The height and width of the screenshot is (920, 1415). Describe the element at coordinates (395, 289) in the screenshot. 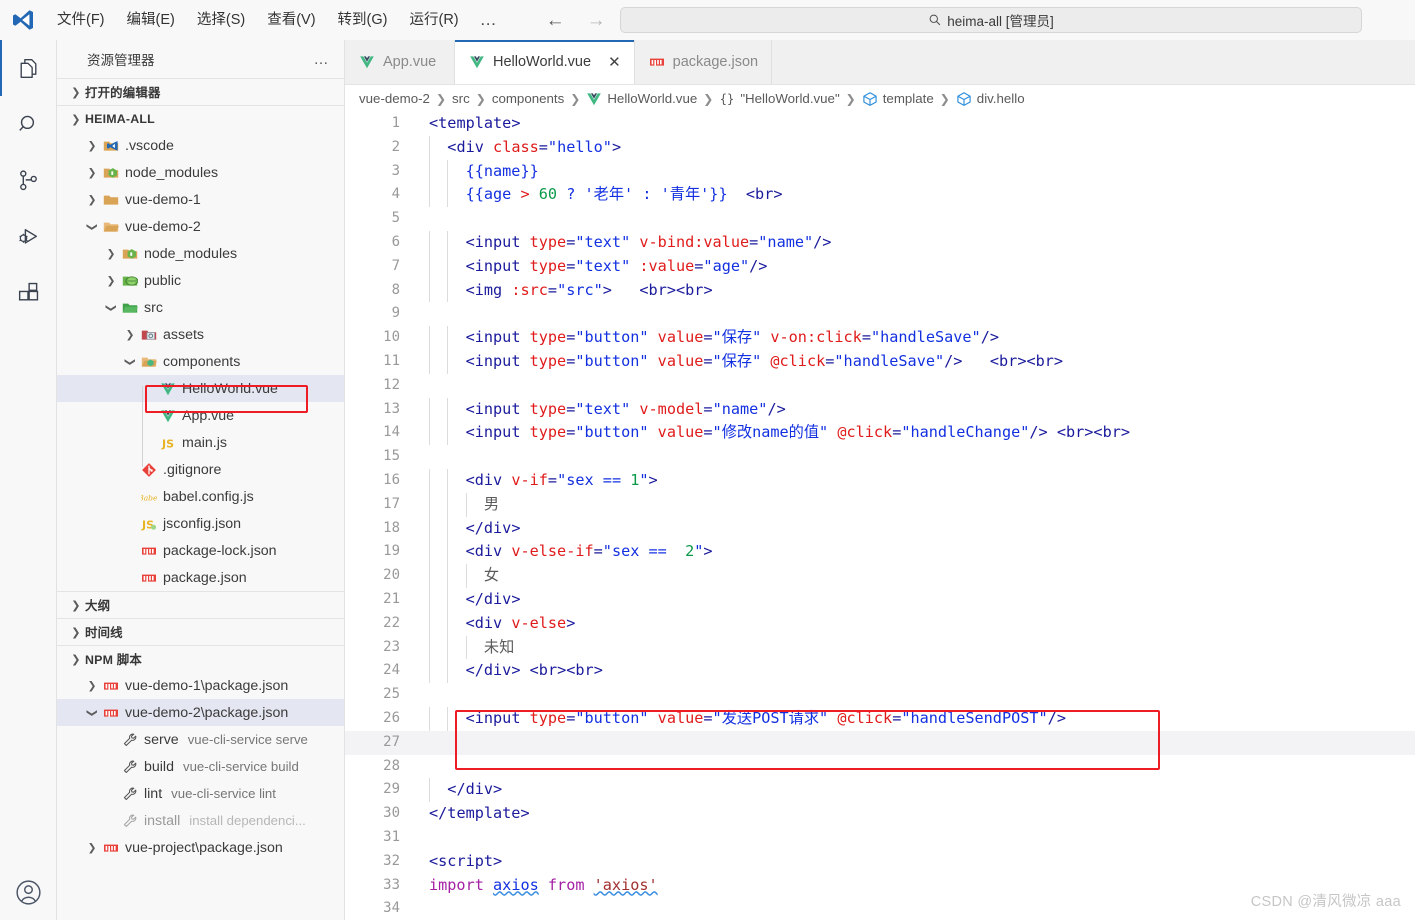

I see `line-number: 8` at that location.